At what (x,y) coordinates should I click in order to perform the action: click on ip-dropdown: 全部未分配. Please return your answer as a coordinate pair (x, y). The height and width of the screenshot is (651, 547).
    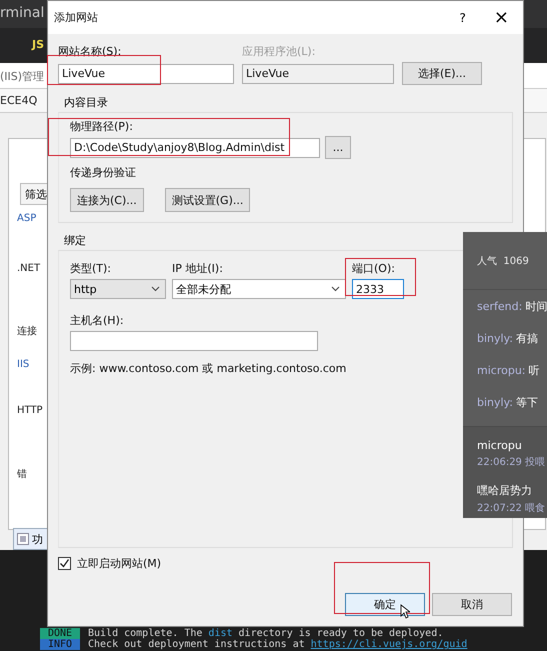
    Looking at the image, I should click on (259, 289).